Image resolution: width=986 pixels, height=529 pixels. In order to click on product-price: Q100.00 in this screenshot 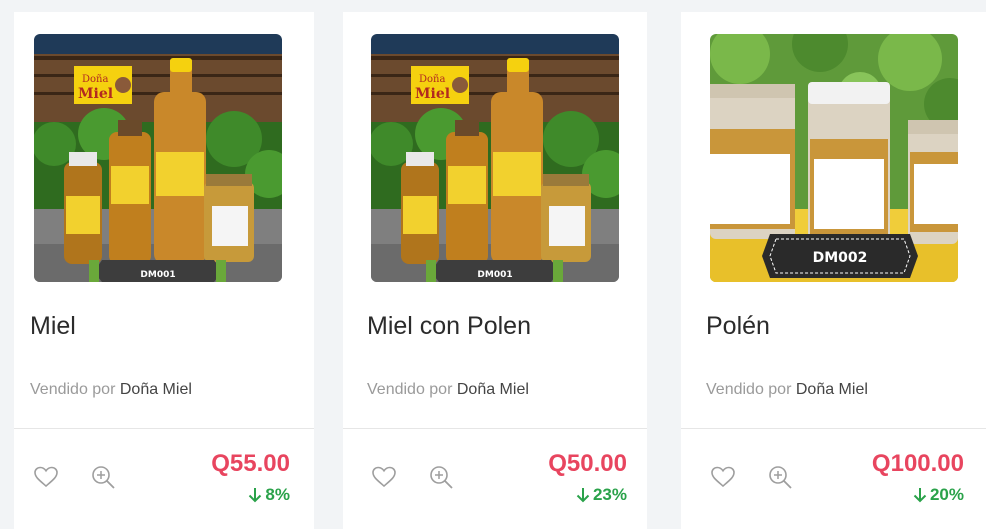, I will do `click(917, 463)`.